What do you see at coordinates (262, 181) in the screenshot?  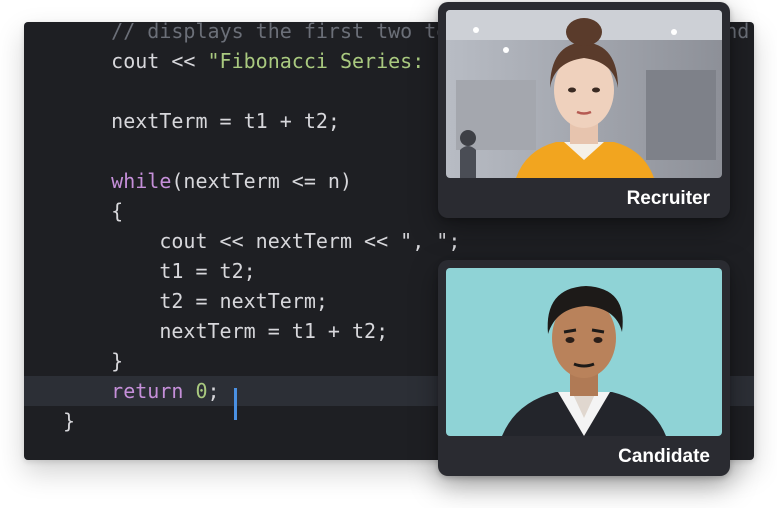 I see `code-token: (nextTerm <= n)` at bounding box center [262, 181].